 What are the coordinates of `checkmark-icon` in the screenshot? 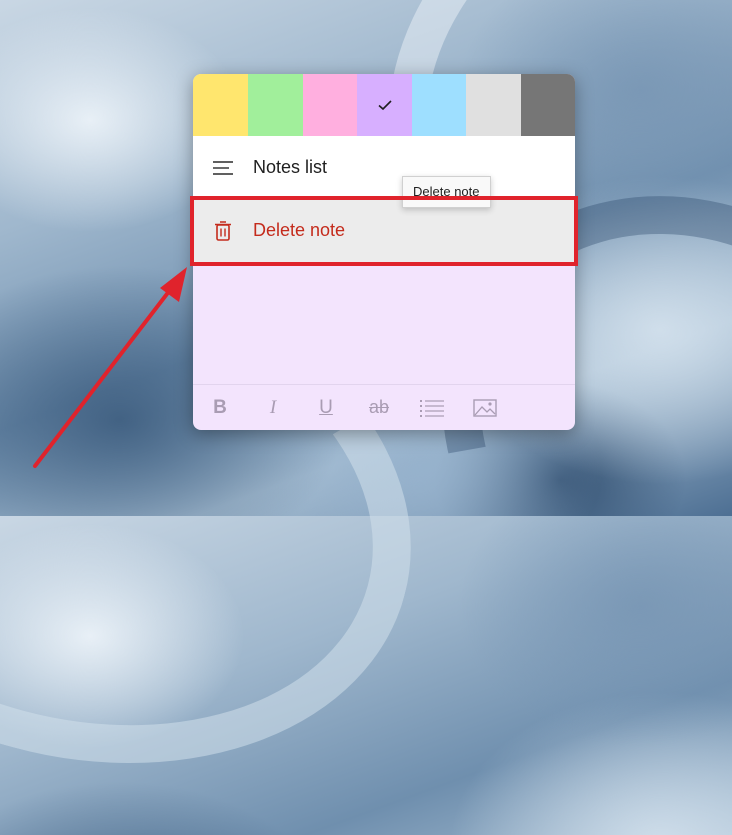 It's located at (384, 105).